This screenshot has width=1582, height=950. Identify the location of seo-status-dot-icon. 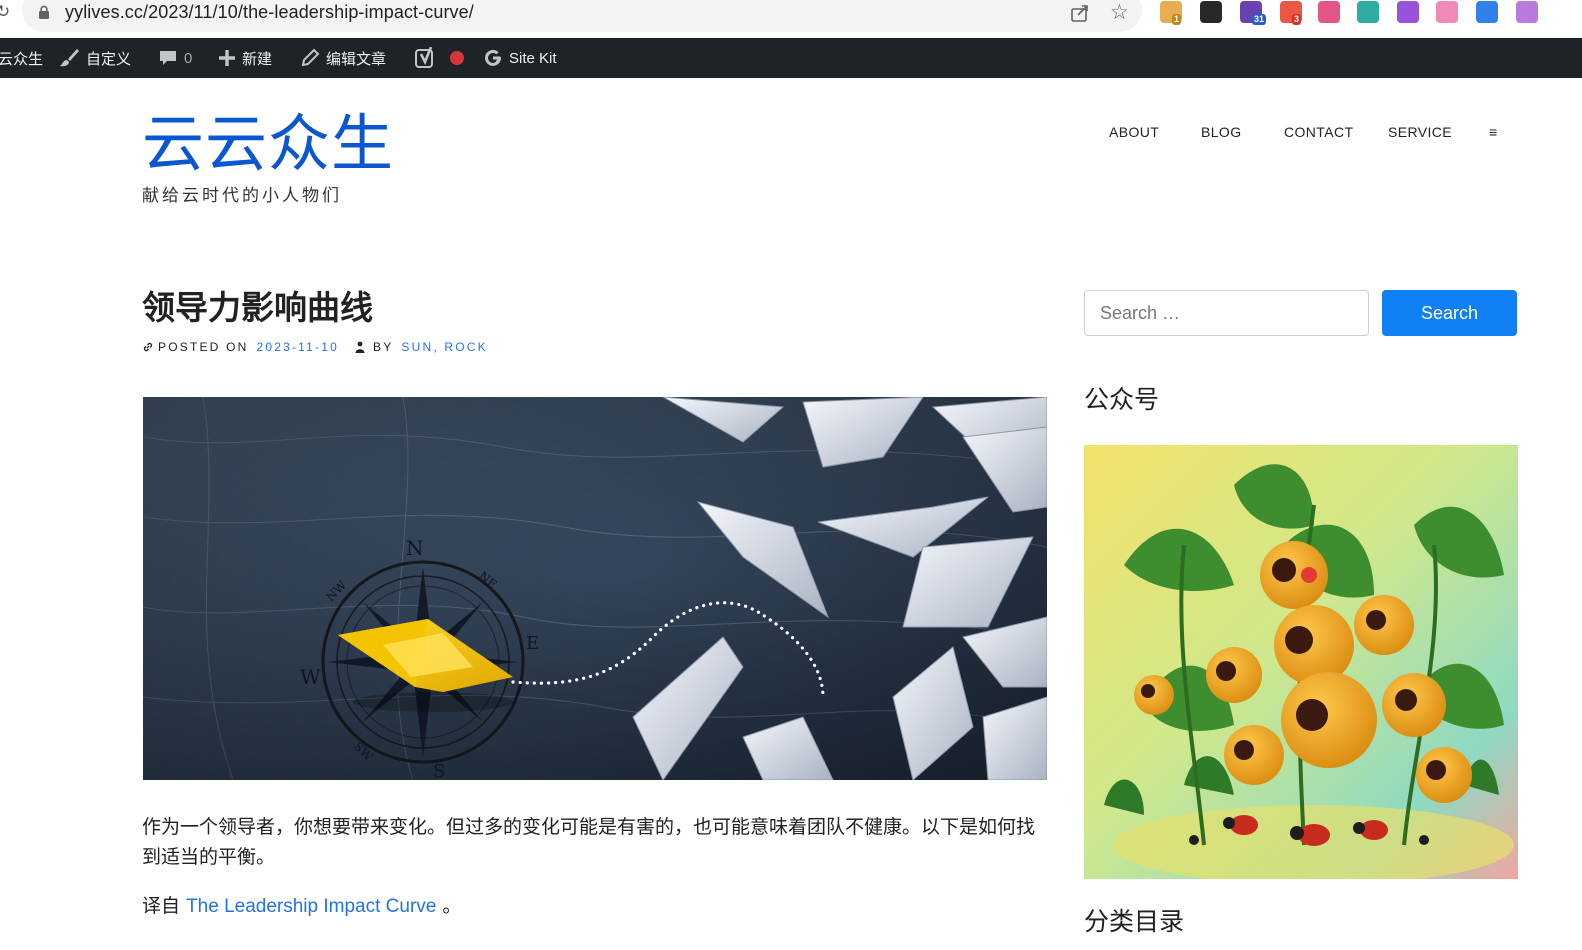
(457, 58).